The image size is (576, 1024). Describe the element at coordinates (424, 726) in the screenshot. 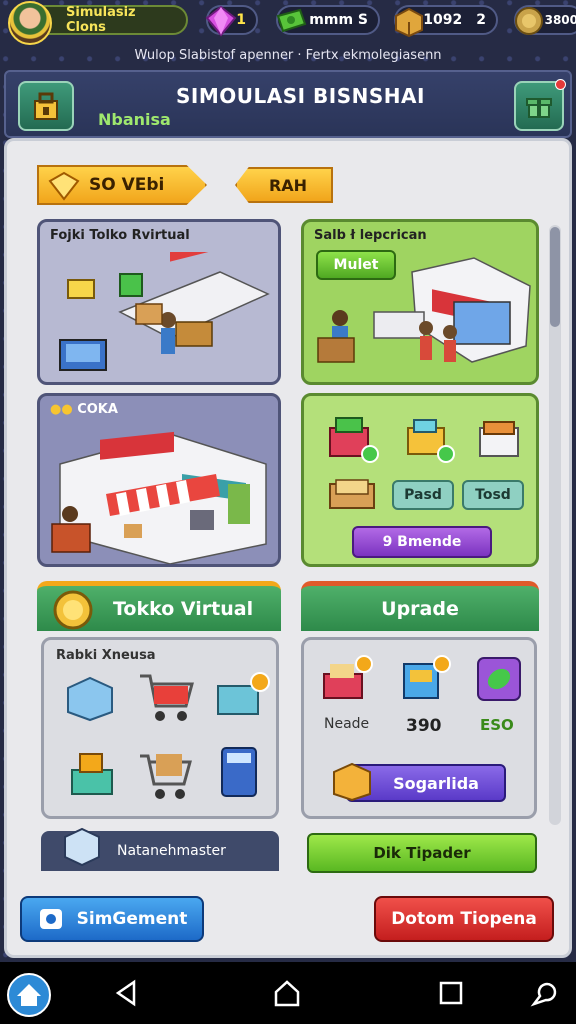

I see `upgrade-item-price: 390` at that location.